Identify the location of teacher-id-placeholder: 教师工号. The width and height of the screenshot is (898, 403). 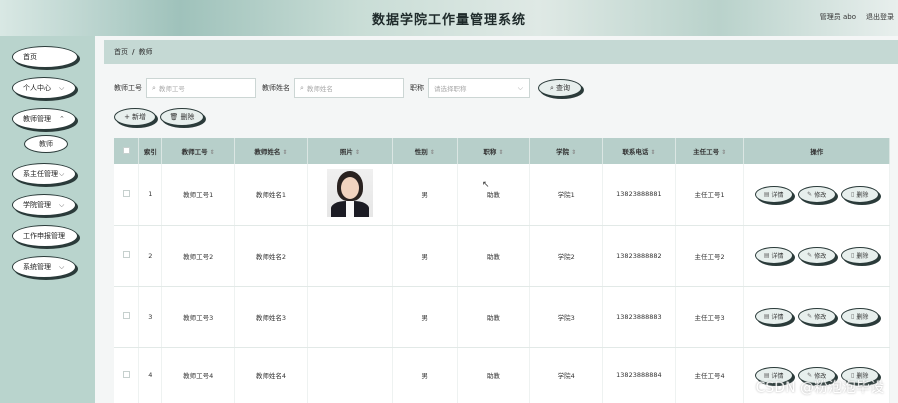
(171, 89).